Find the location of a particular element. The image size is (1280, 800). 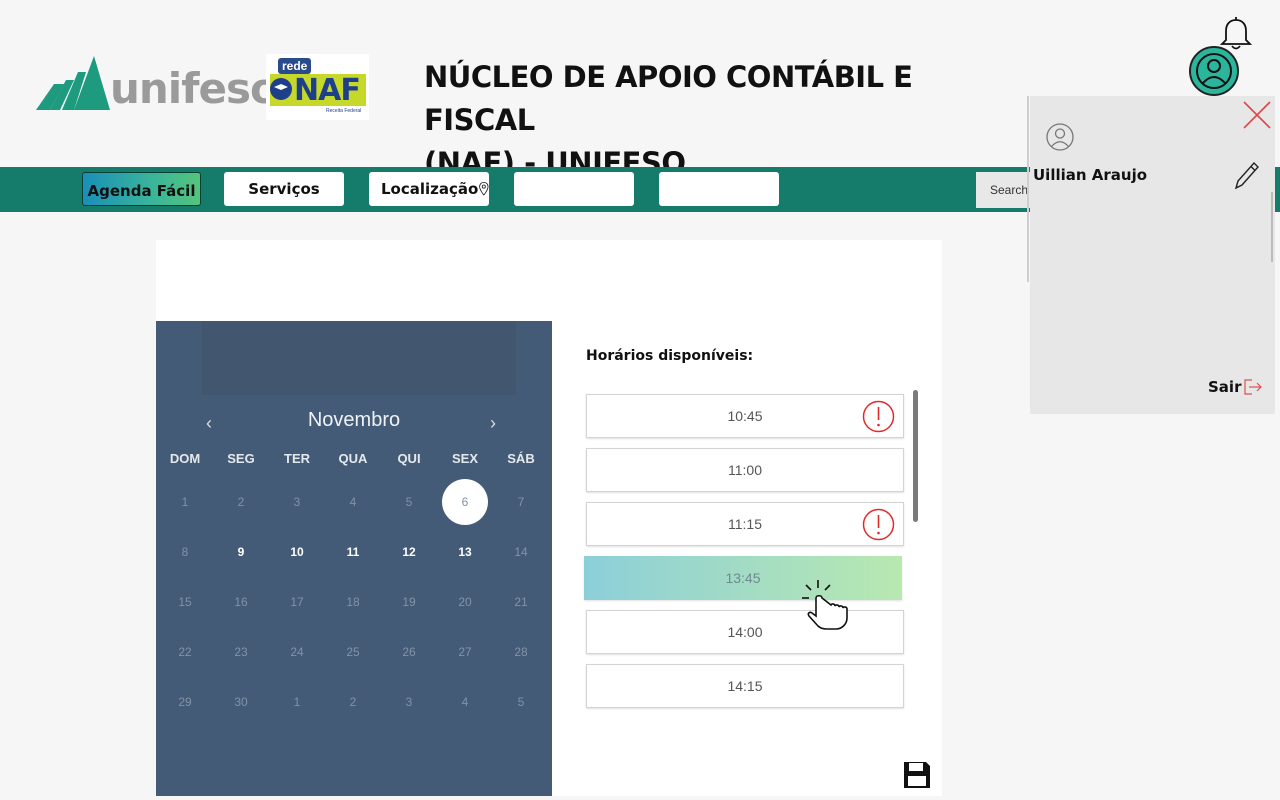

nav-agenda-facil-label: Agenda Fácil is located at coordinates (141, 191).